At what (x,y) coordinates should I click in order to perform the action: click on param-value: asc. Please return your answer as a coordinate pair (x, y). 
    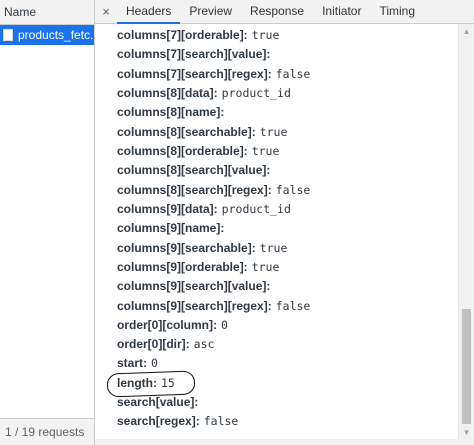
    Looking at the image, I should click on (204, 344).